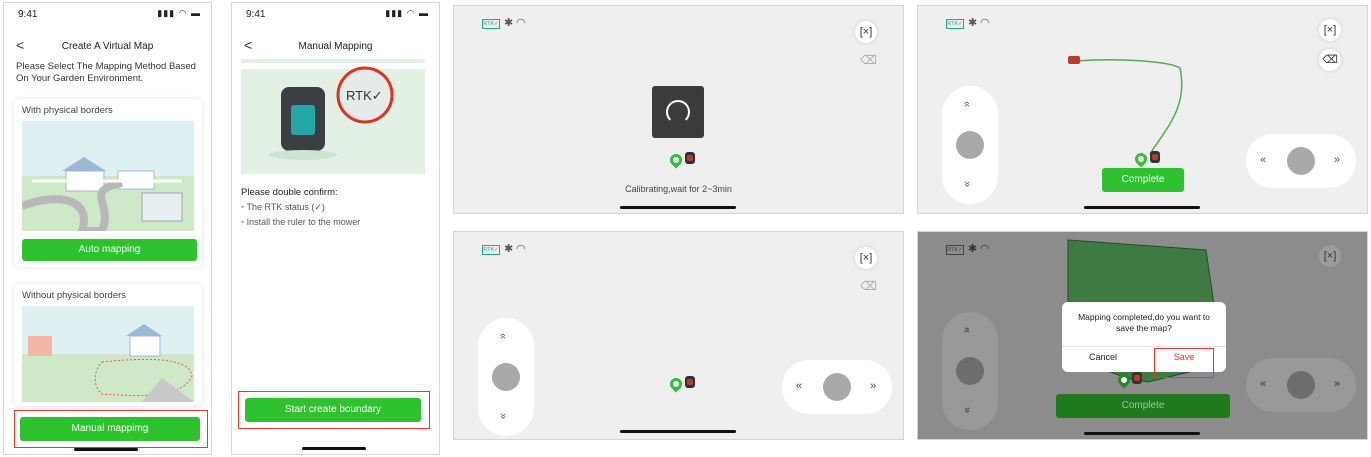 Image resolution: width=1371 pixels, height=457 pixels. I want to click on bullet-text: The RTK status (✓), so click(285, 207).